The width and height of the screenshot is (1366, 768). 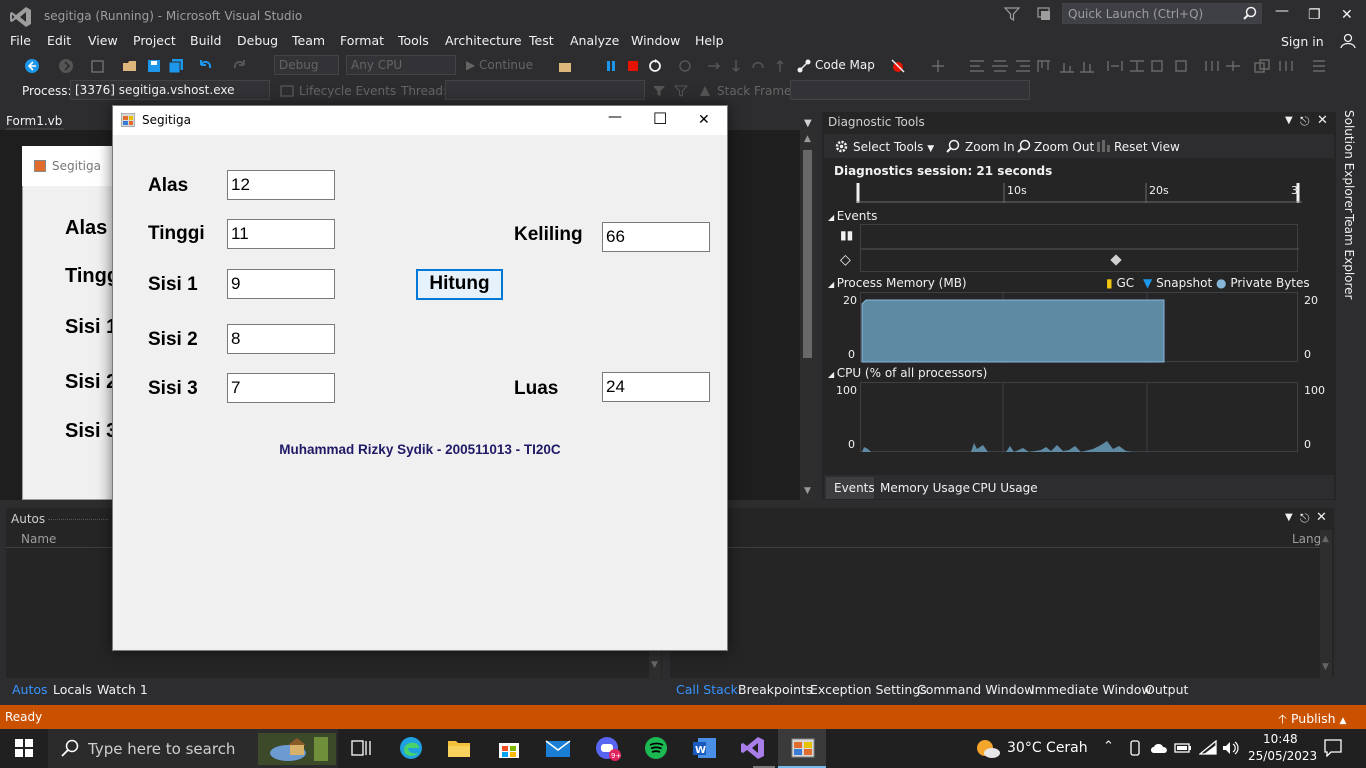 What do you see at coordinates (655, 40) in the screenshot?
I see `menu-window: Window` at bounding box center [655, 40].